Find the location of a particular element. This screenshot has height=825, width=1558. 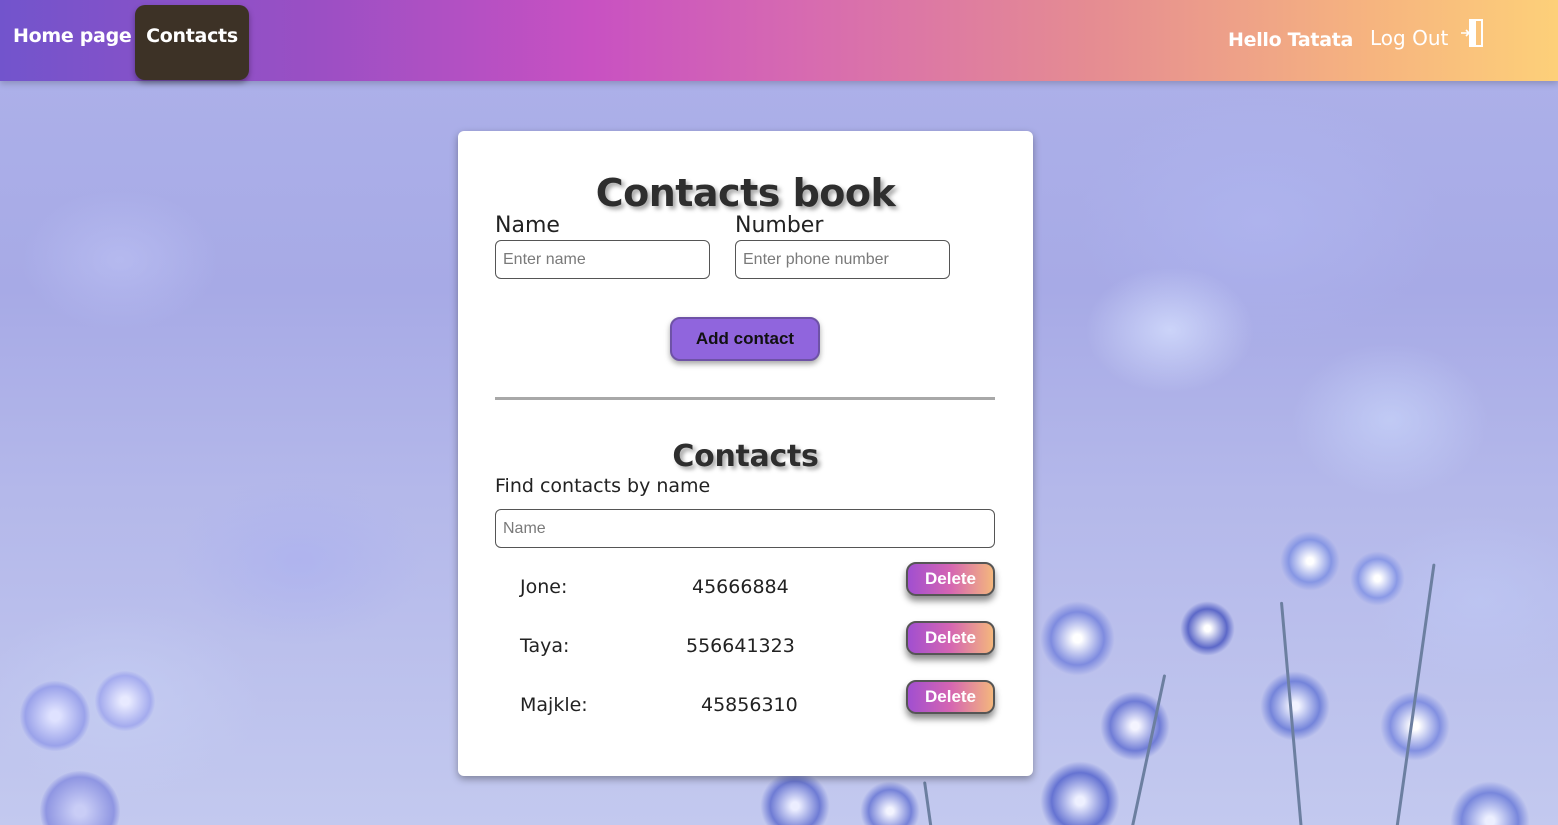

contact-number: 45666884 is located at coordinates (740, 587).